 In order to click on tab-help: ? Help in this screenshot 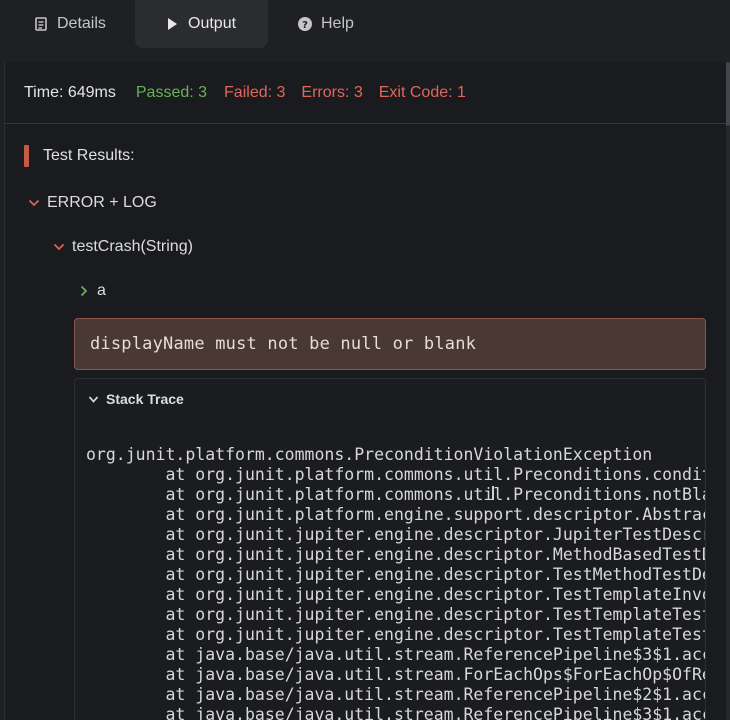, I will do `click(324, 24)`.